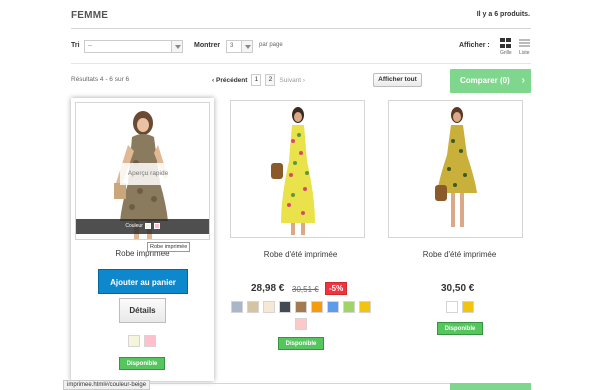 This screenshot has width=610, height=390. What do you see at coordinates (90, 15) in the screenshot?
I see `category-title: FEMME` at bounding box center [90, 15].